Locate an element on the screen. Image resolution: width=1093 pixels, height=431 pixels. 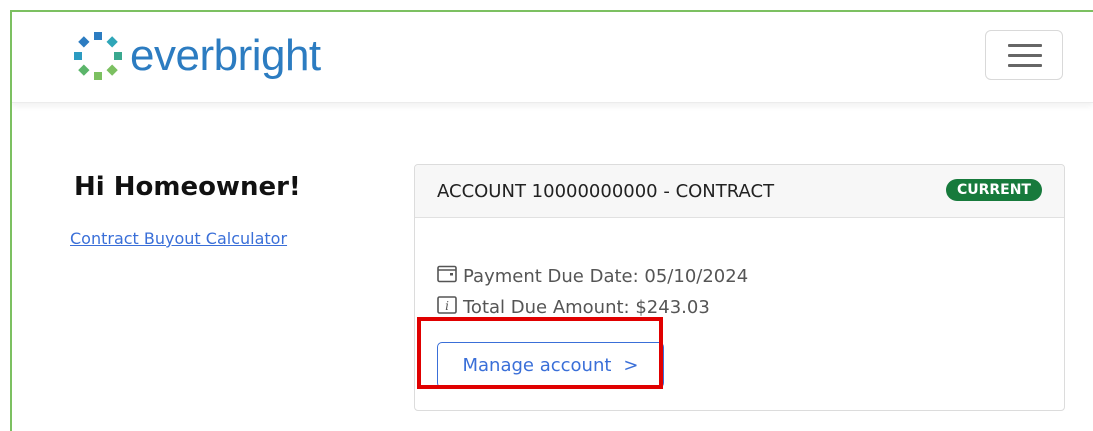
payment-due-row: Payment Due Date: 05/10/2024 is located at coordinates (592, 276).